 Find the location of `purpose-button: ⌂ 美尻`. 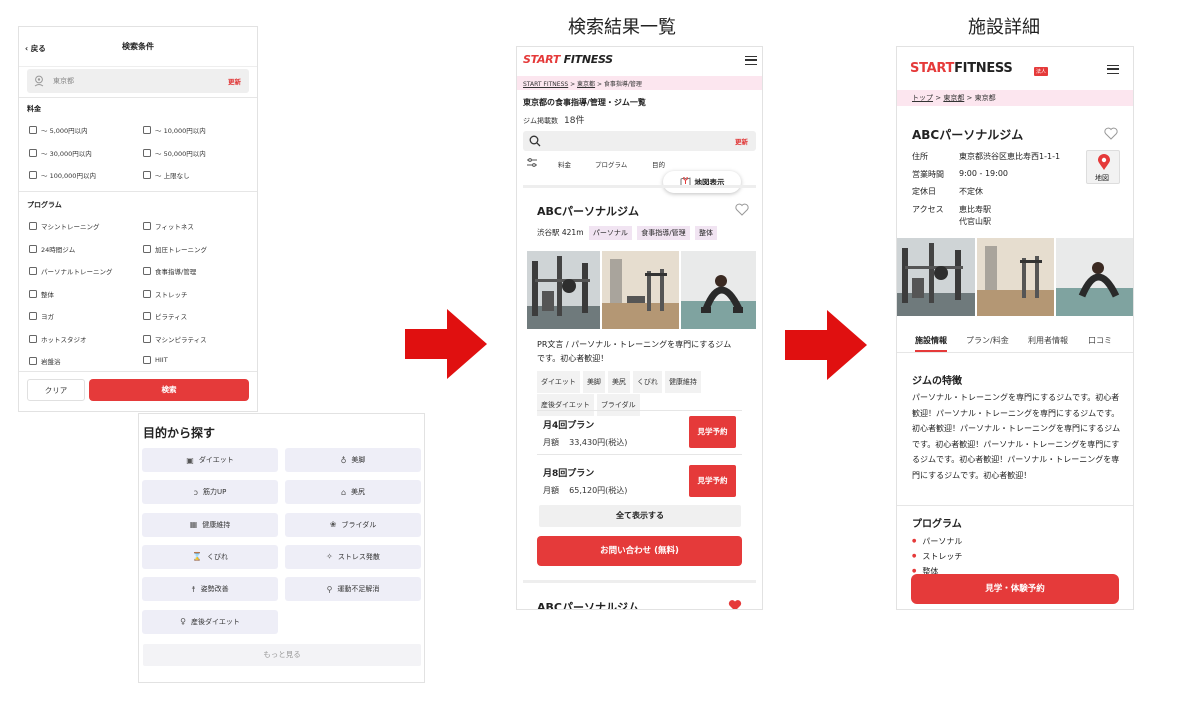

purpose-button: ⌂ 美尻 is located at coordinates (353, 492).